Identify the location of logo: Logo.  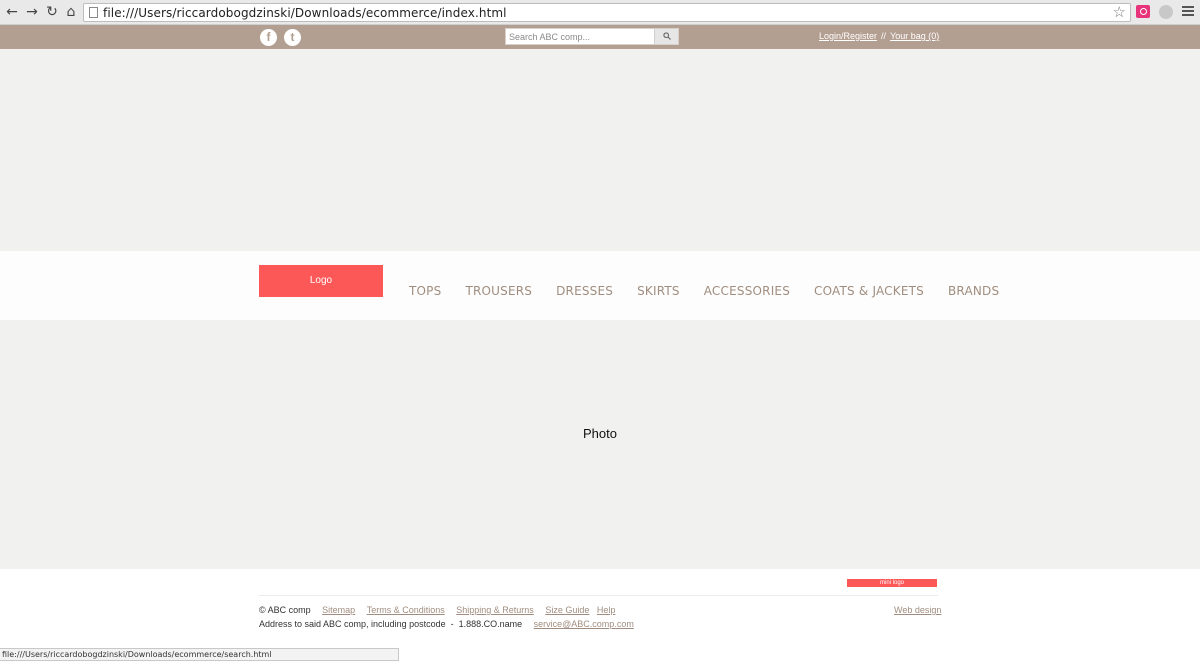
(321, 281).